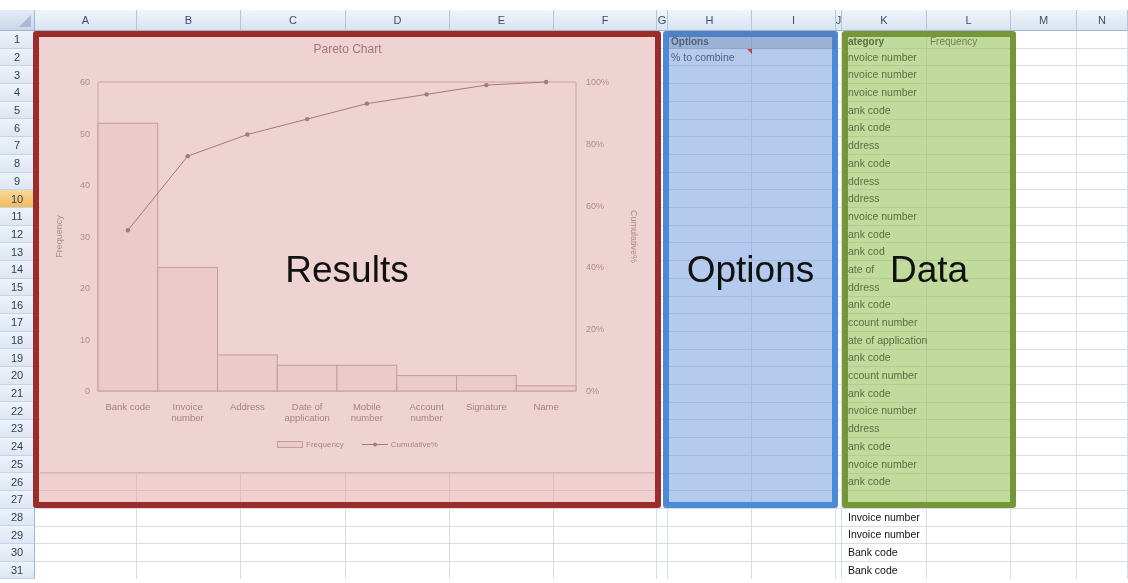 The image size is (1128, 583). I want to click on axis-tick-label: 50, so click(85, 133).